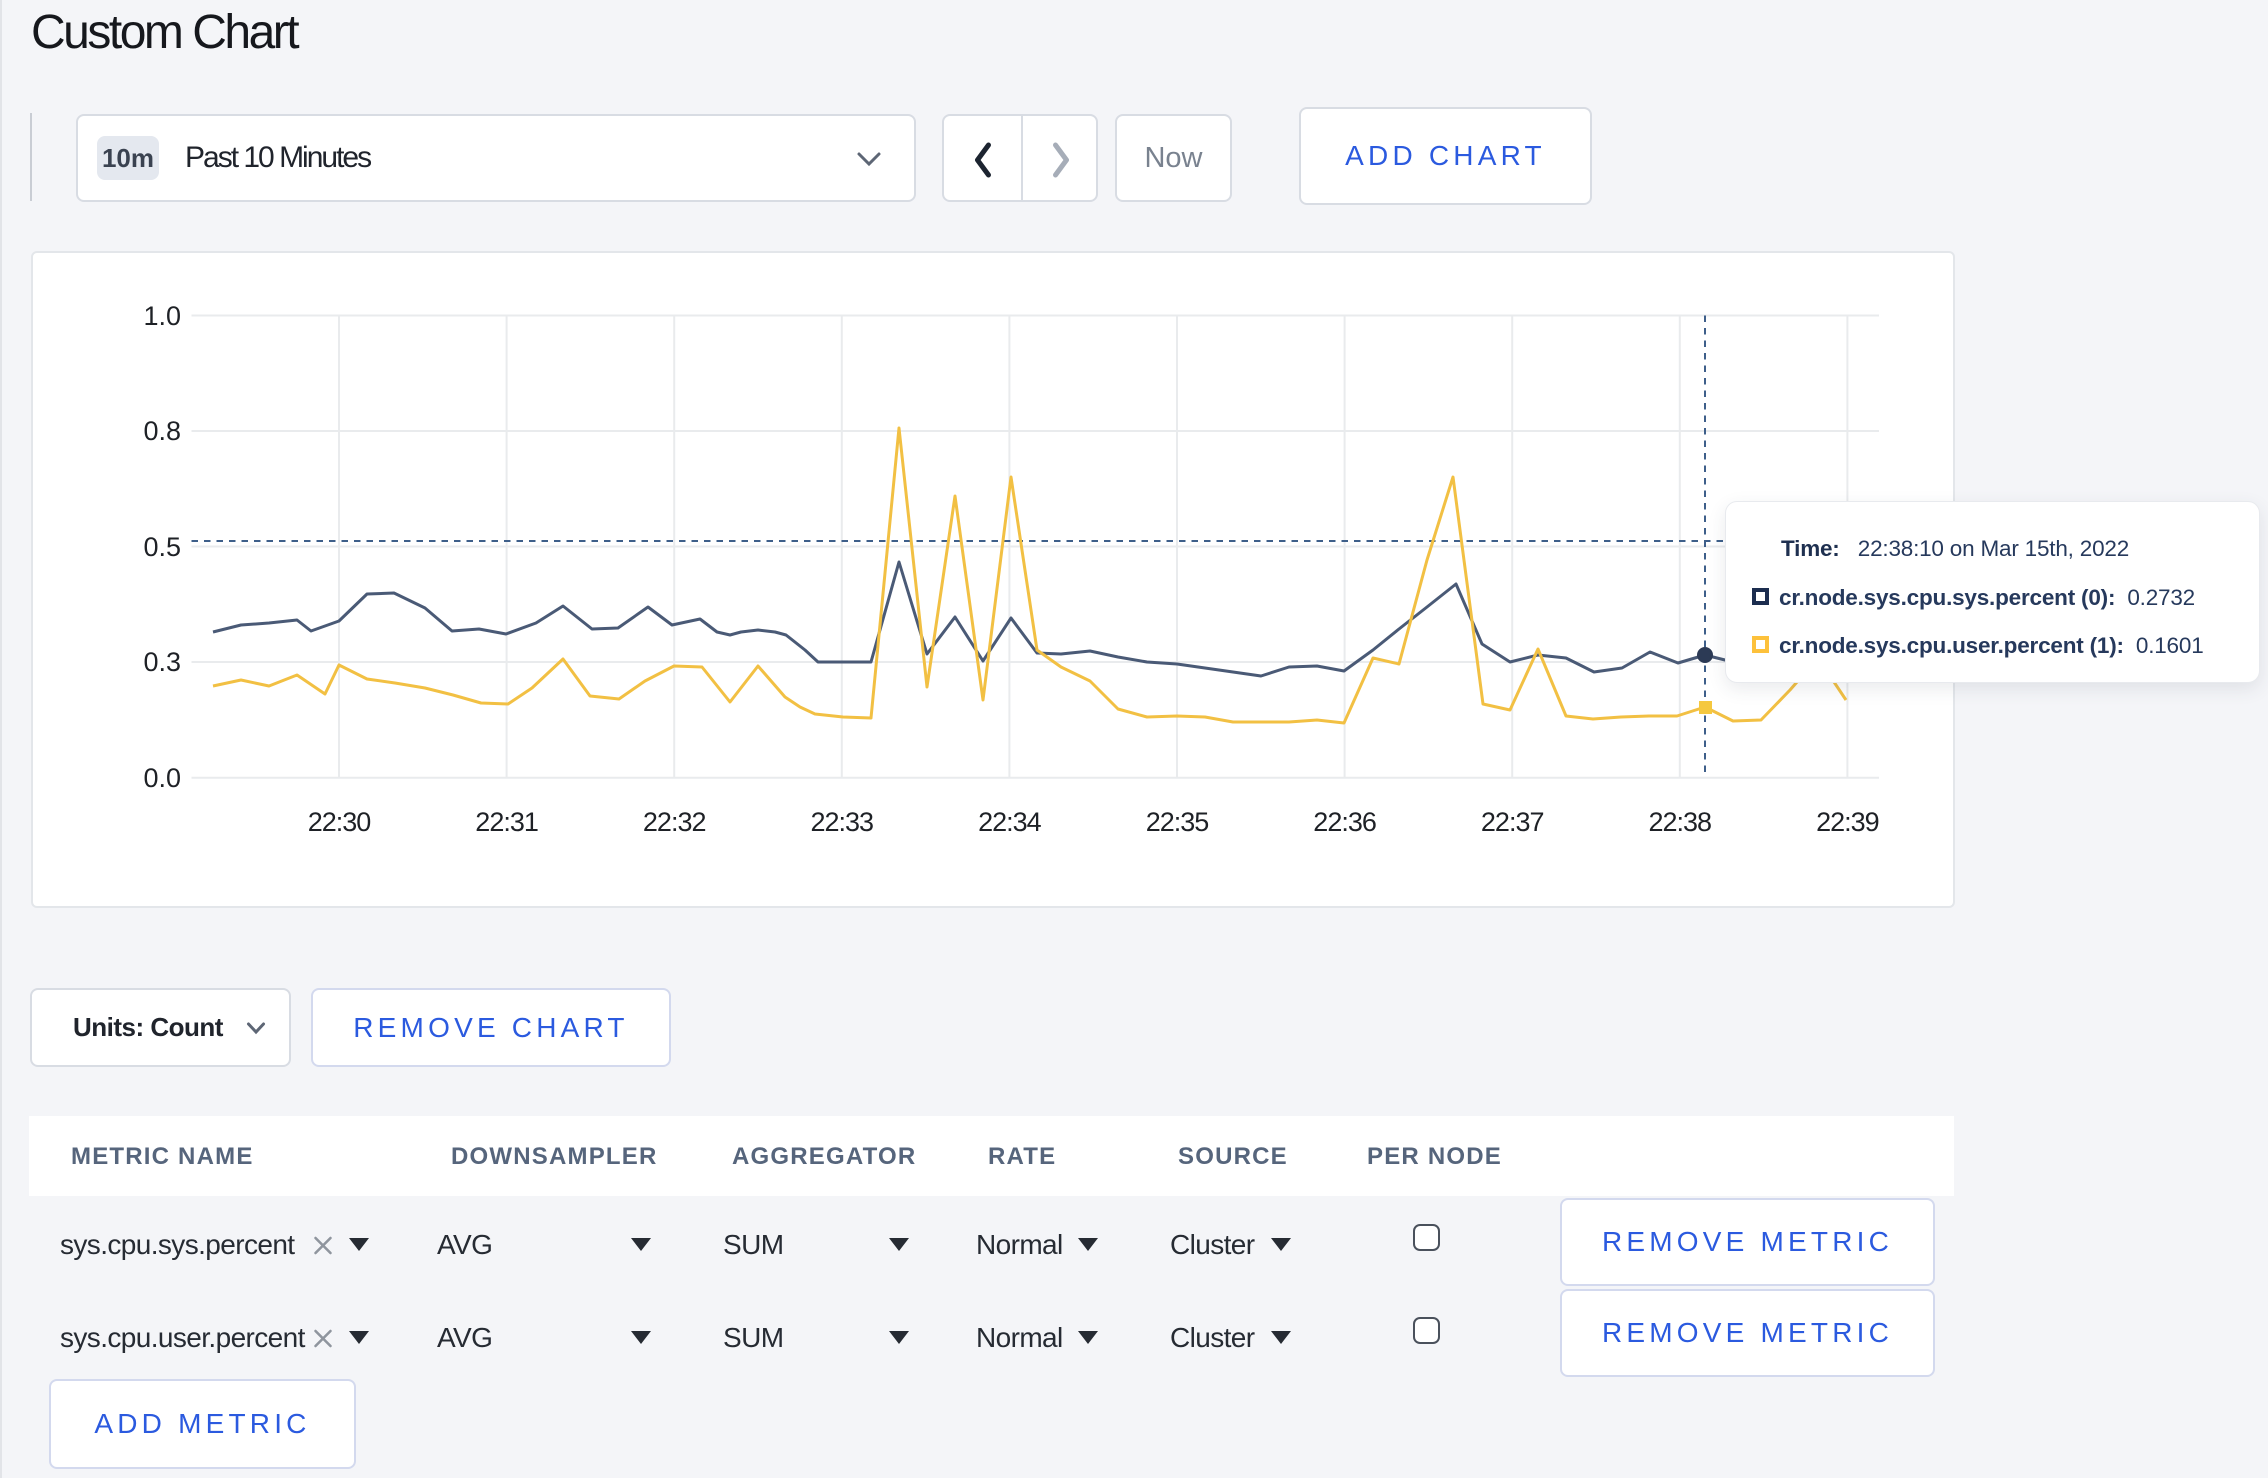 The width and height of the screenshot is (2268, 1478). What do you see at coordinates (842, 822) in the screenshot?
I see `svg-text: 22:33` at bounding box center [842, 822].